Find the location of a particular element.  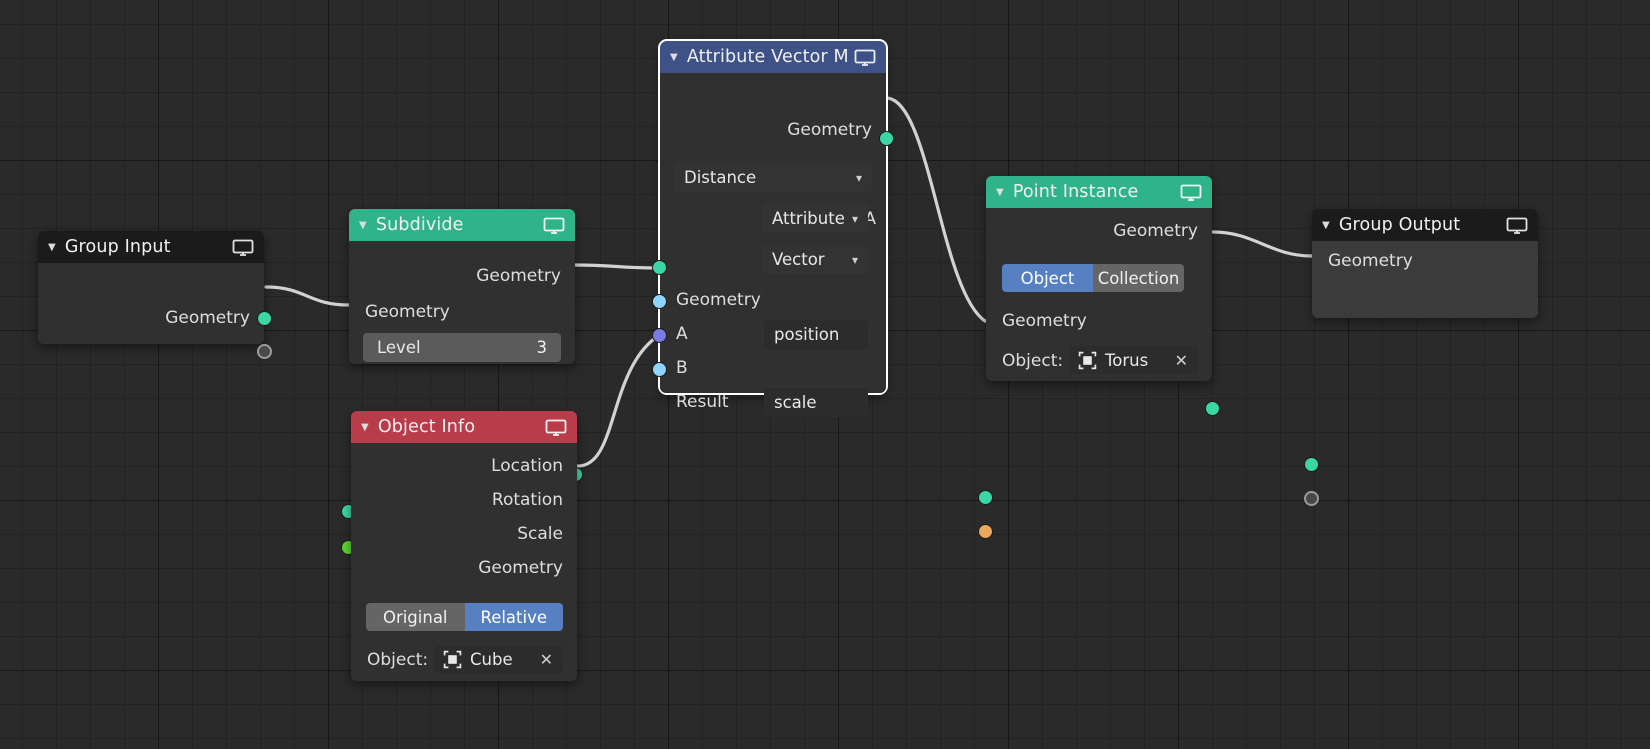

node-group-input: ▼ Group Input Geometry is located at coordinates (155, 295).